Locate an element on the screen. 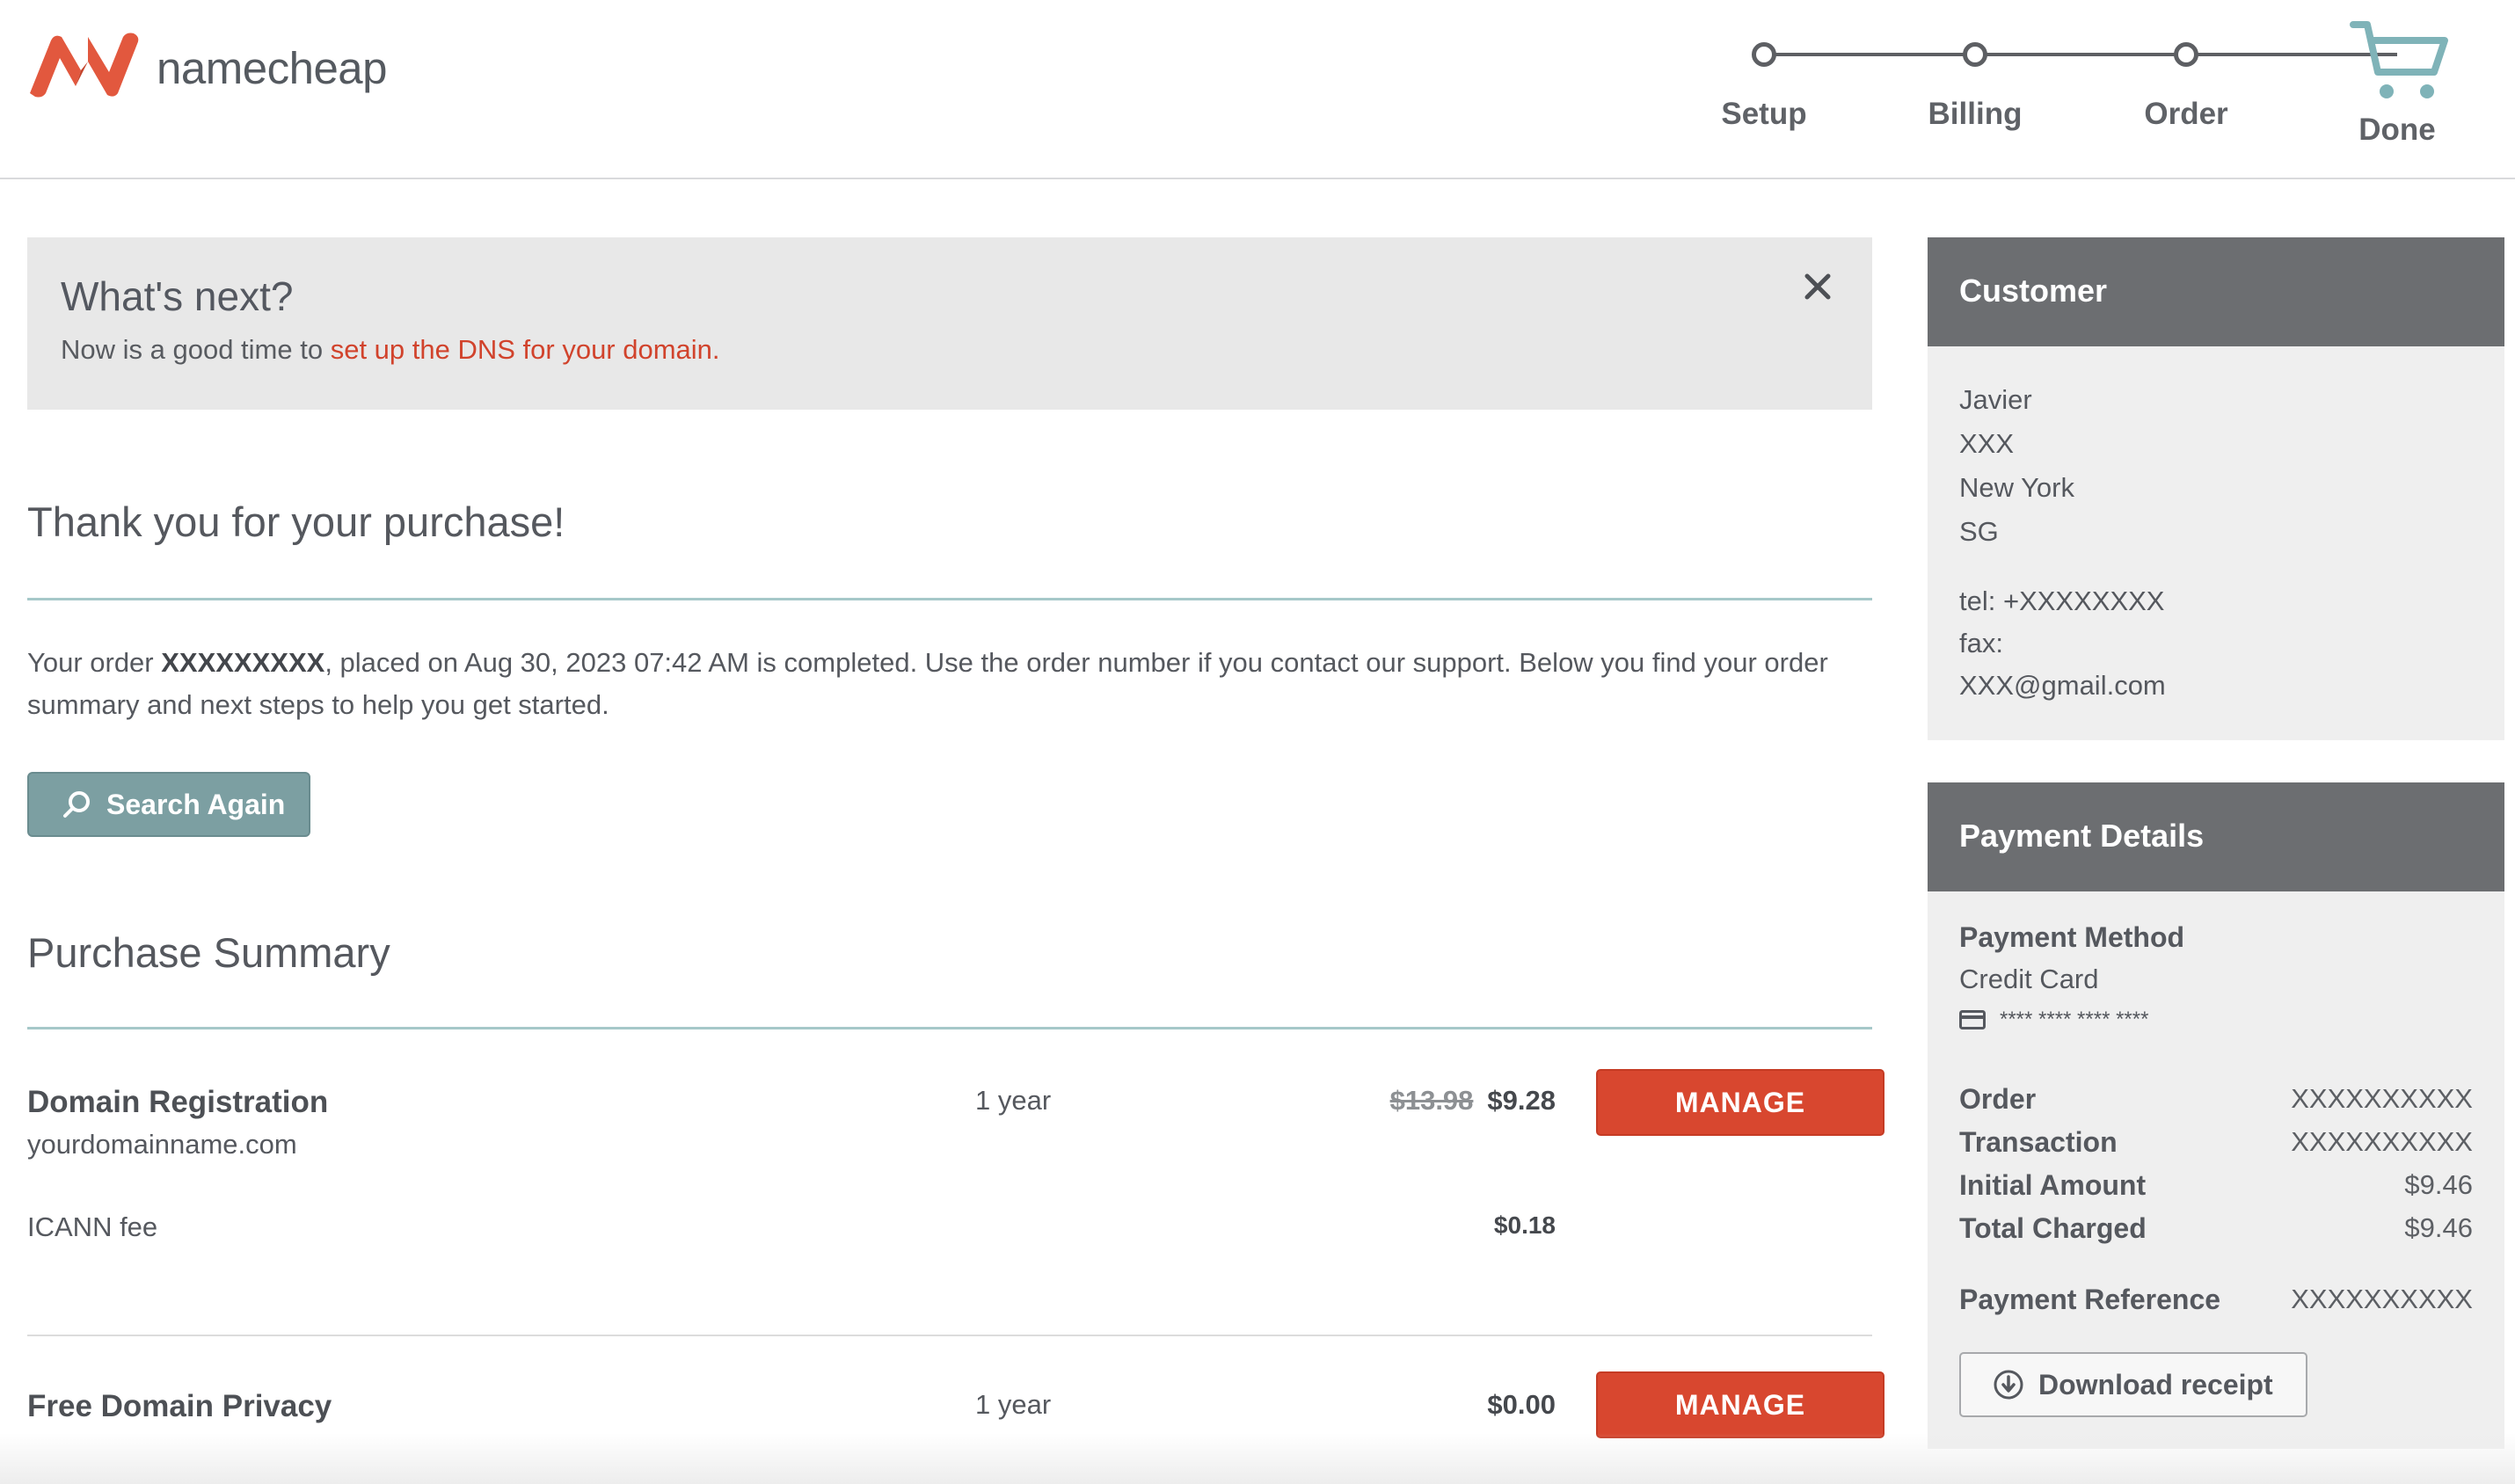 This screenshot has height=1484, width=2515. download-receipt-button: Download receipt is located at coordinates (2133, 1385).